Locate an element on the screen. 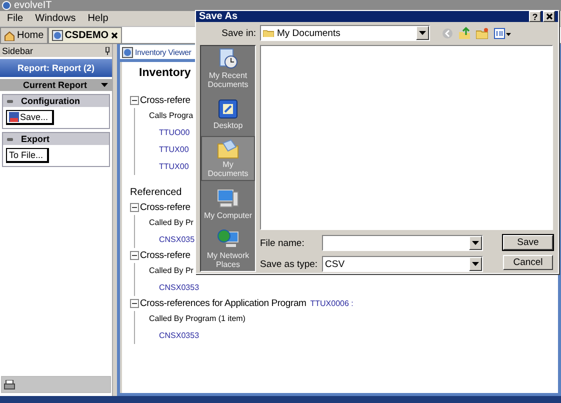 Image resolution: width=561 pixels, height=403 pixels. new-folder-icon is located at coordinates (482, 33).